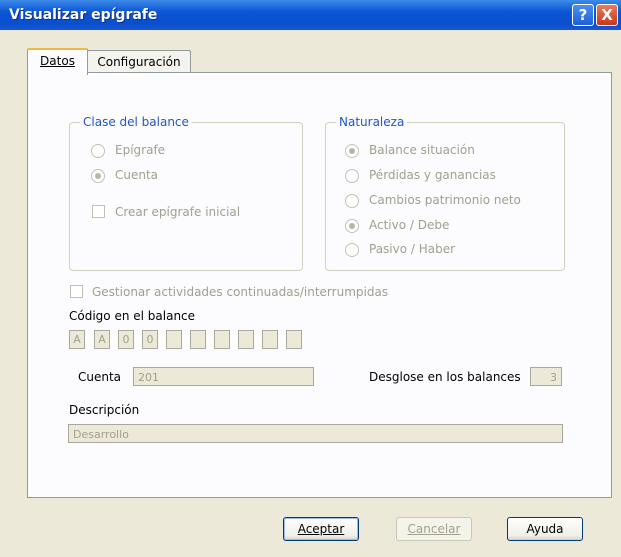  I want to click on aceptar-button: Aceptar, so click(321, 529).